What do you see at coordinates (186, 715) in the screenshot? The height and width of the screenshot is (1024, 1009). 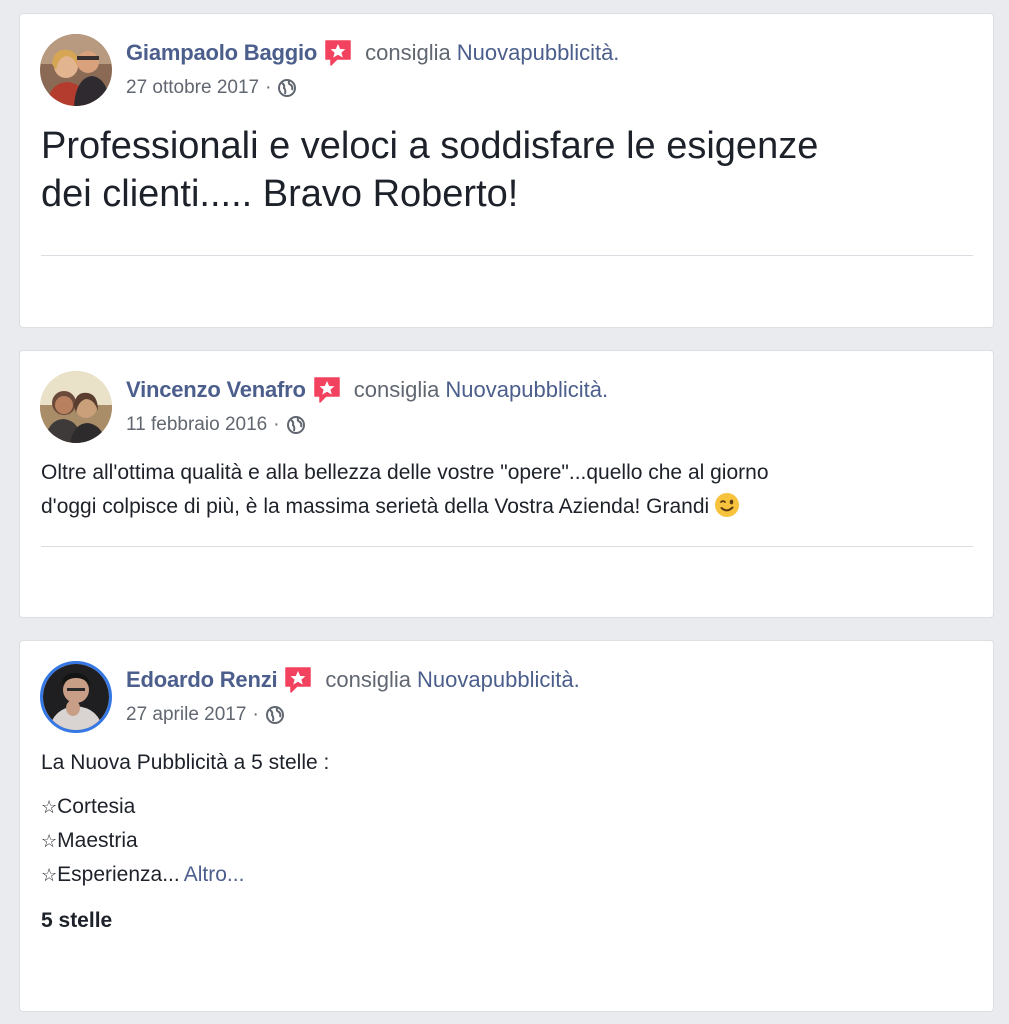 I see `post-date: 27 aprile 2017` at bounding box center [186, 715].